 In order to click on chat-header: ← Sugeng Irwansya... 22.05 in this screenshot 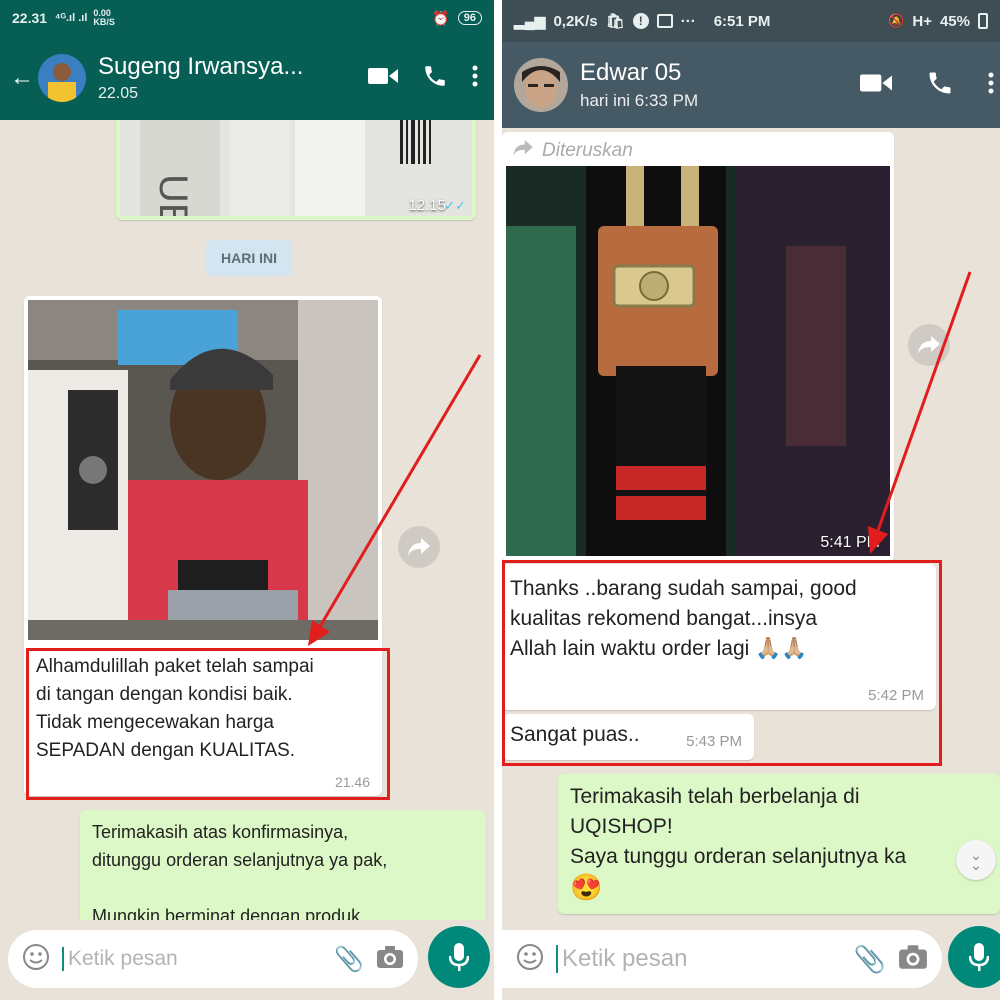, I will do `click(247, 78)`.